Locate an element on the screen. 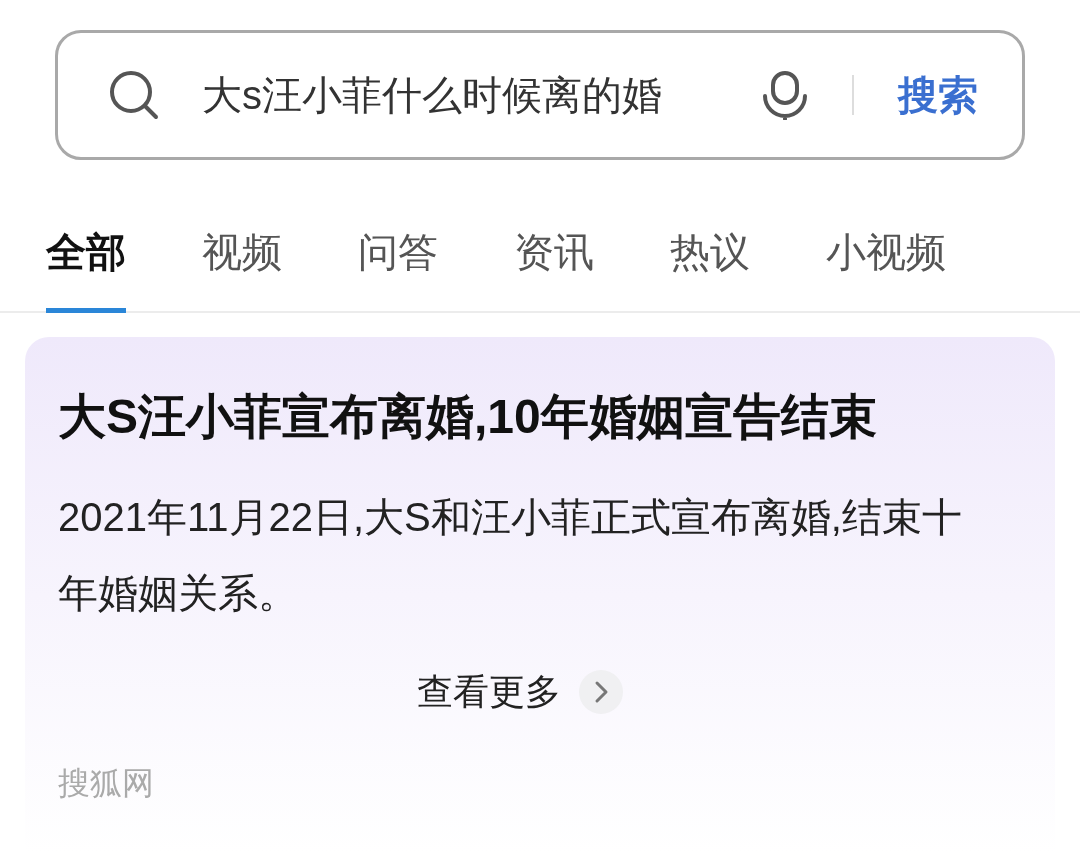 The height and width of the screenshot is (864, 1080). search-icon is located at coordinates (134, 95).